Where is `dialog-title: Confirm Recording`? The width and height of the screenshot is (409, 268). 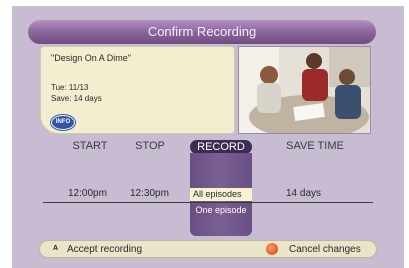 dialog-title: Confirm Recording is located at coordinates (202, 32).